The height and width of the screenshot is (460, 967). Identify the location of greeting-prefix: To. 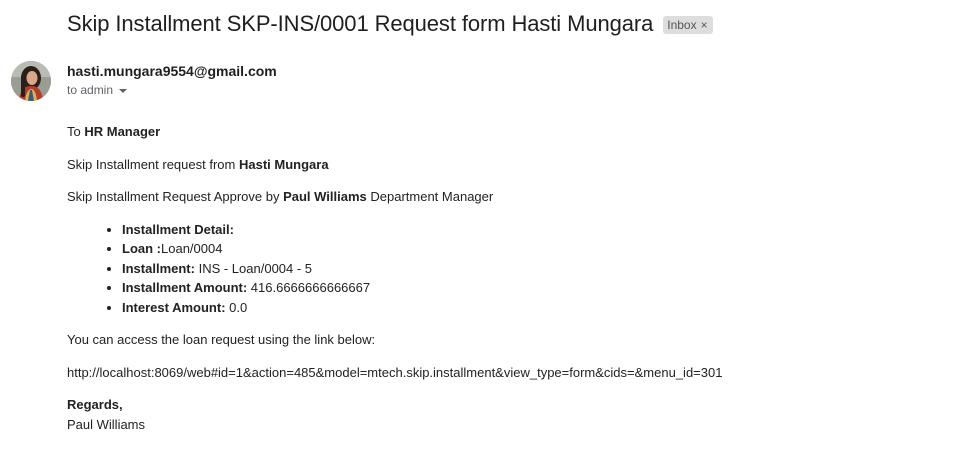
(74, 131).